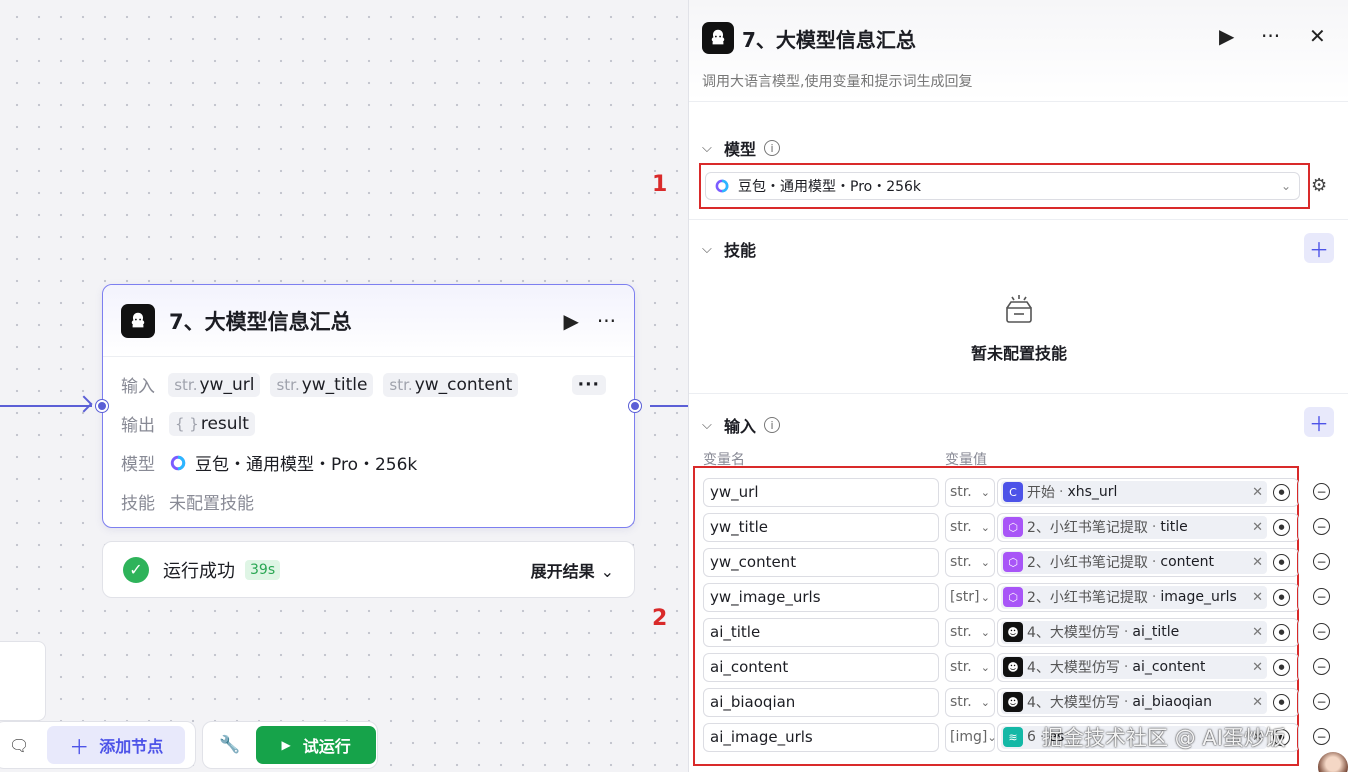 The width and height of the screenshot is (1348, 772). I want to click on add-skill-button: ＋, so click(1319, 248).